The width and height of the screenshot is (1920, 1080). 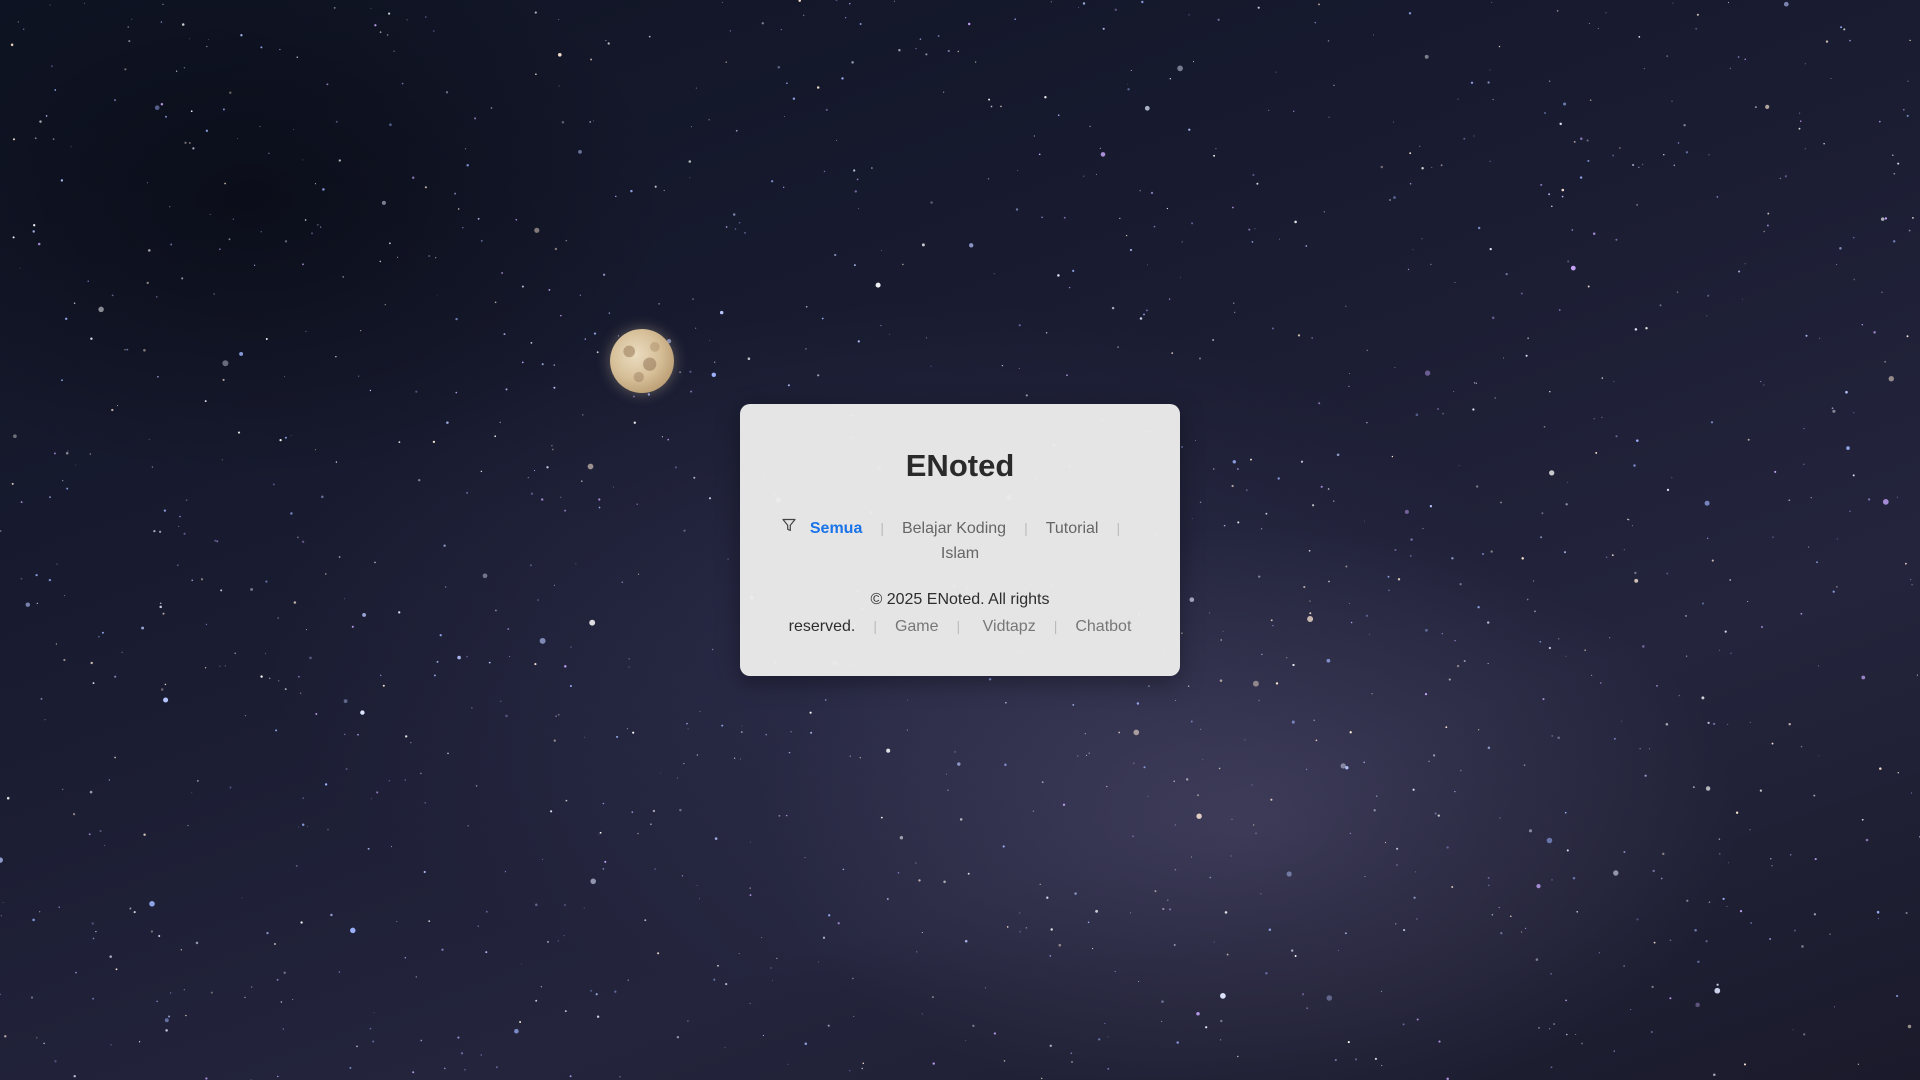 I want to click on category-nav: Semua | Belajar Koding | Tutorial | Islam, so click(x=960, y=540).